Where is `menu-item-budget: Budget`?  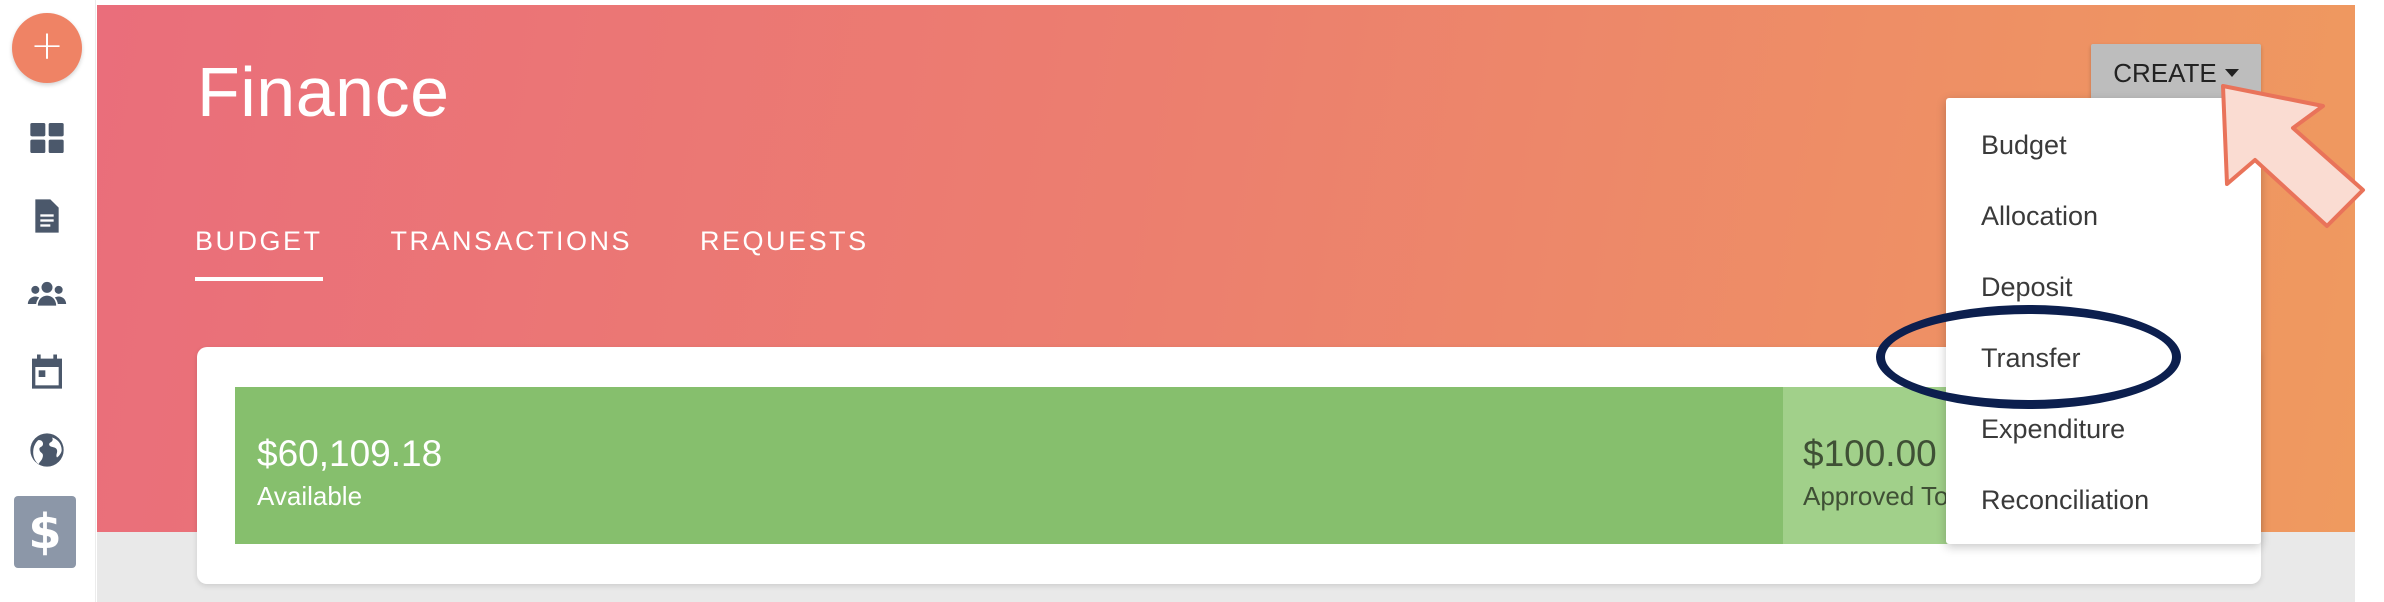
menu-item-budget: Budget is located at coordinates (2103, 145).